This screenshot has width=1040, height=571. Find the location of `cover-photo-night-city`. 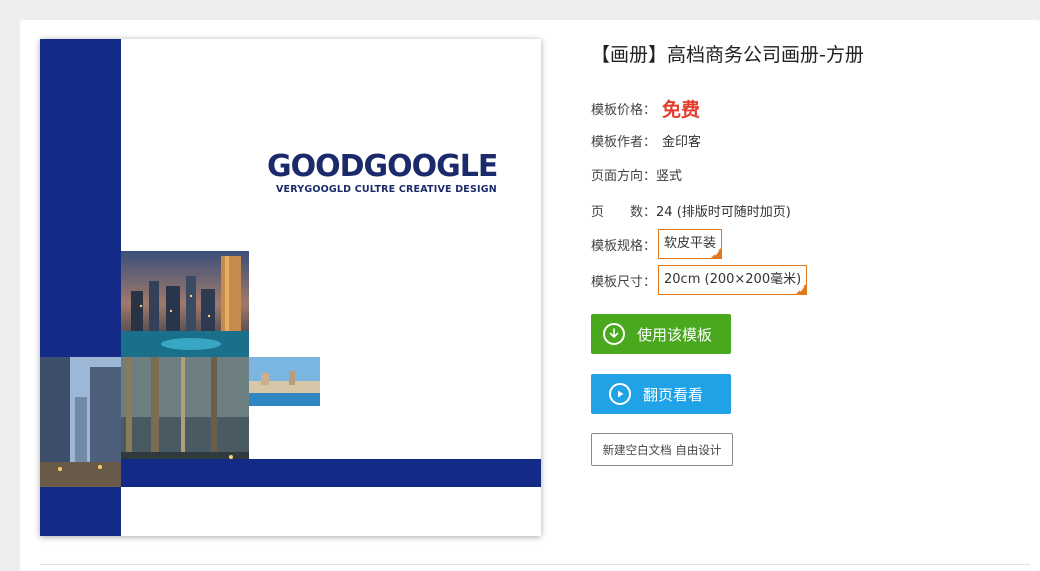

cover-photo-night-city is located at coordinates (185, 304).